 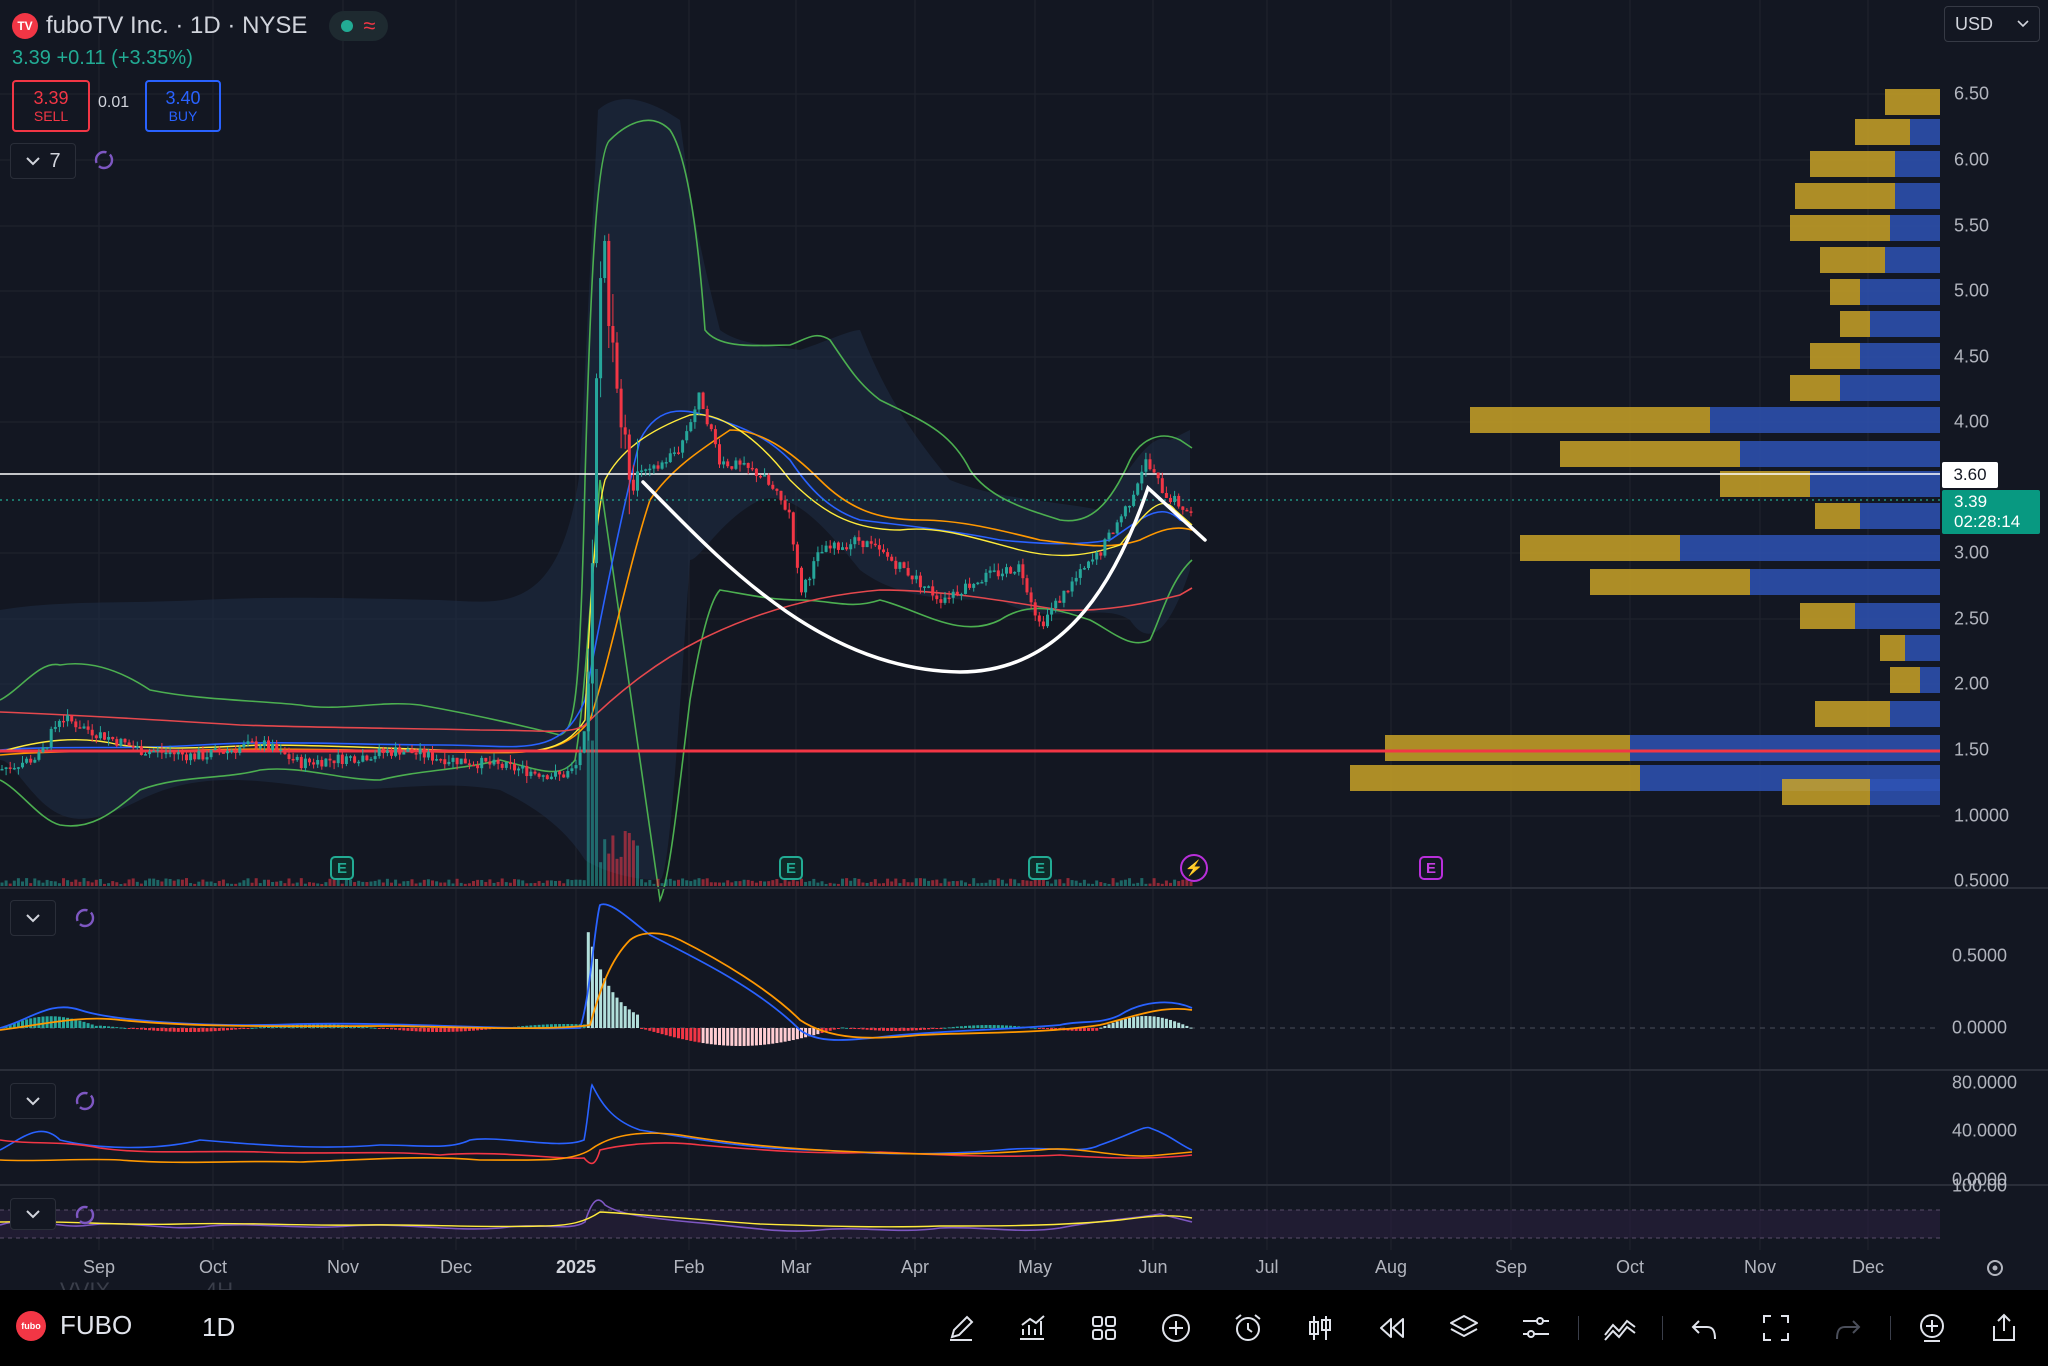 What do you see at coordinates (1194, 868) in the screenshot?
I see `flash-event-icon: ⚡` at bounding box center [1194, 868].